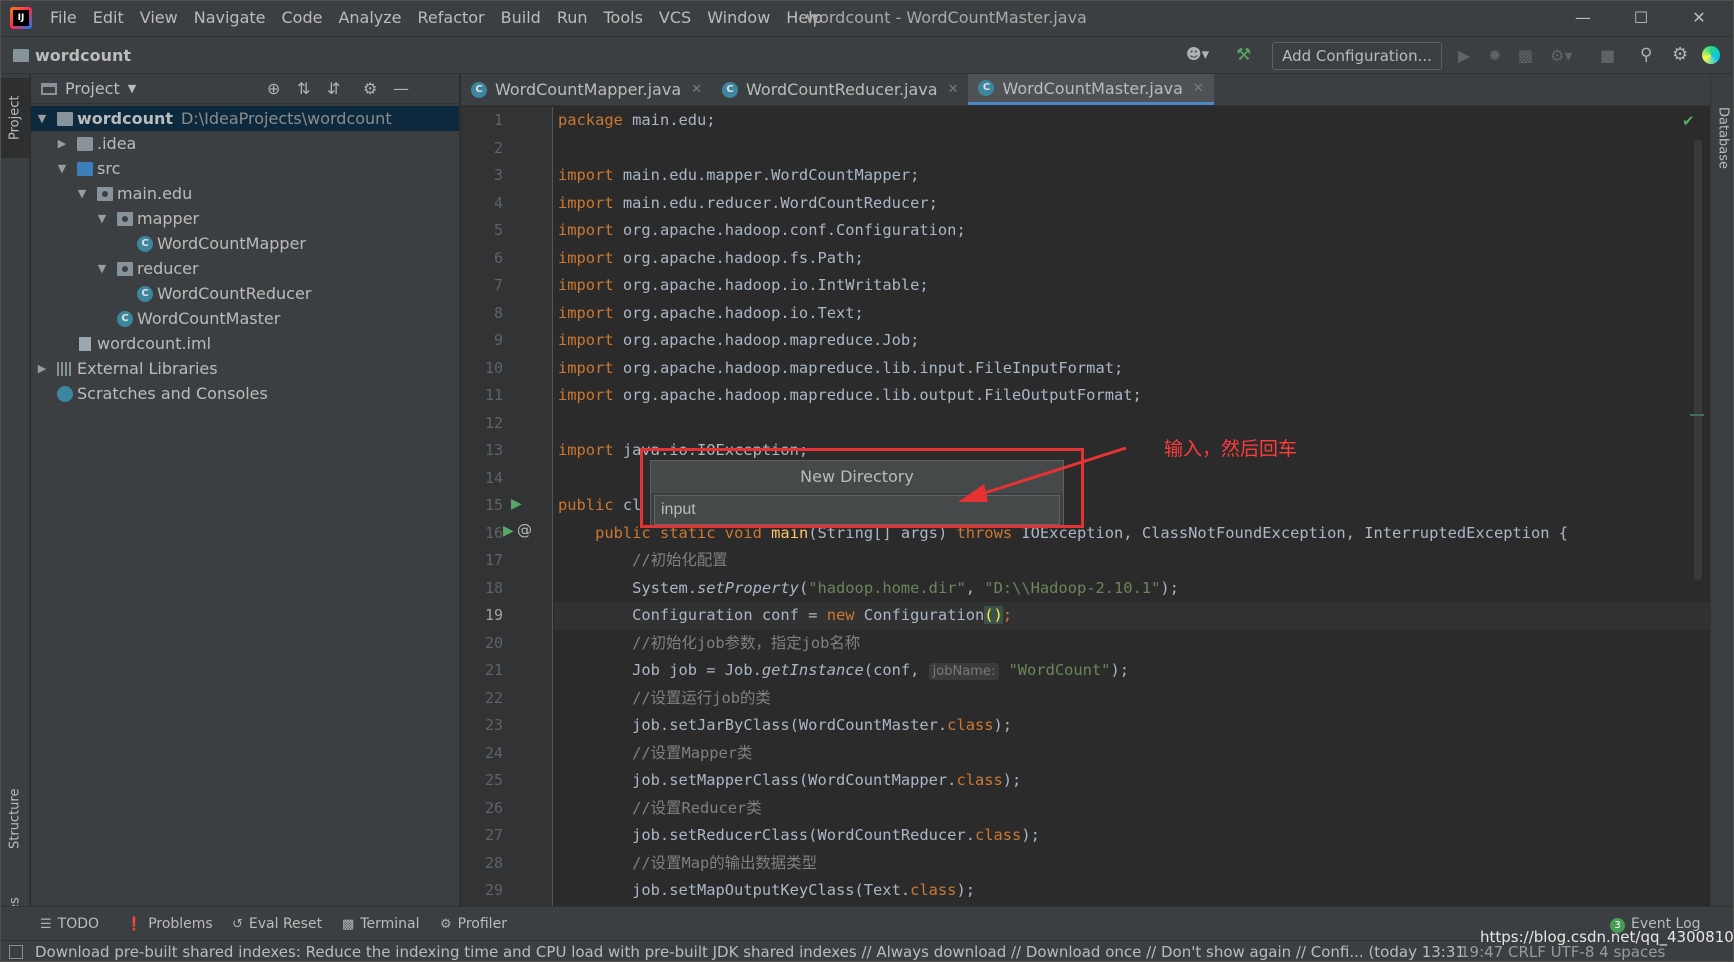  Describe the element at coordinates (230, 18) in the screenshot. I see `menu-navigate: Navigate` at that location.